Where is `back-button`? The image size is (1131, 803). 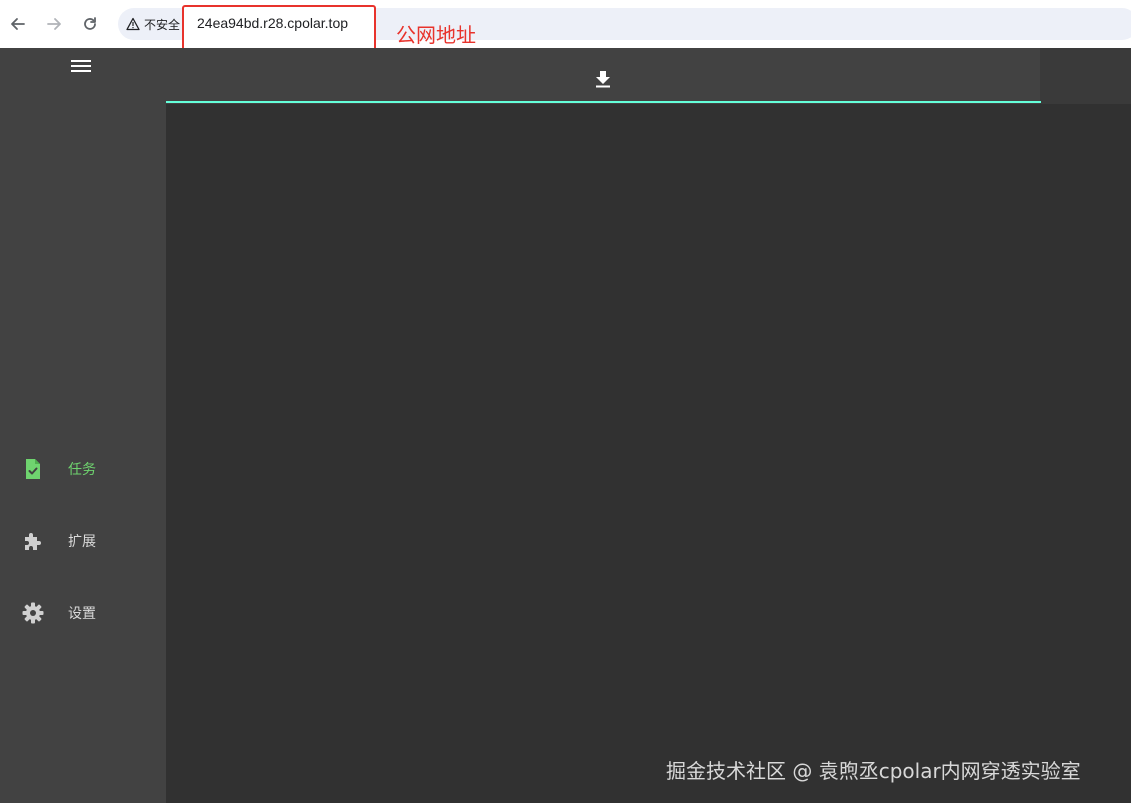 back-button is located at coordinates (18, 24).